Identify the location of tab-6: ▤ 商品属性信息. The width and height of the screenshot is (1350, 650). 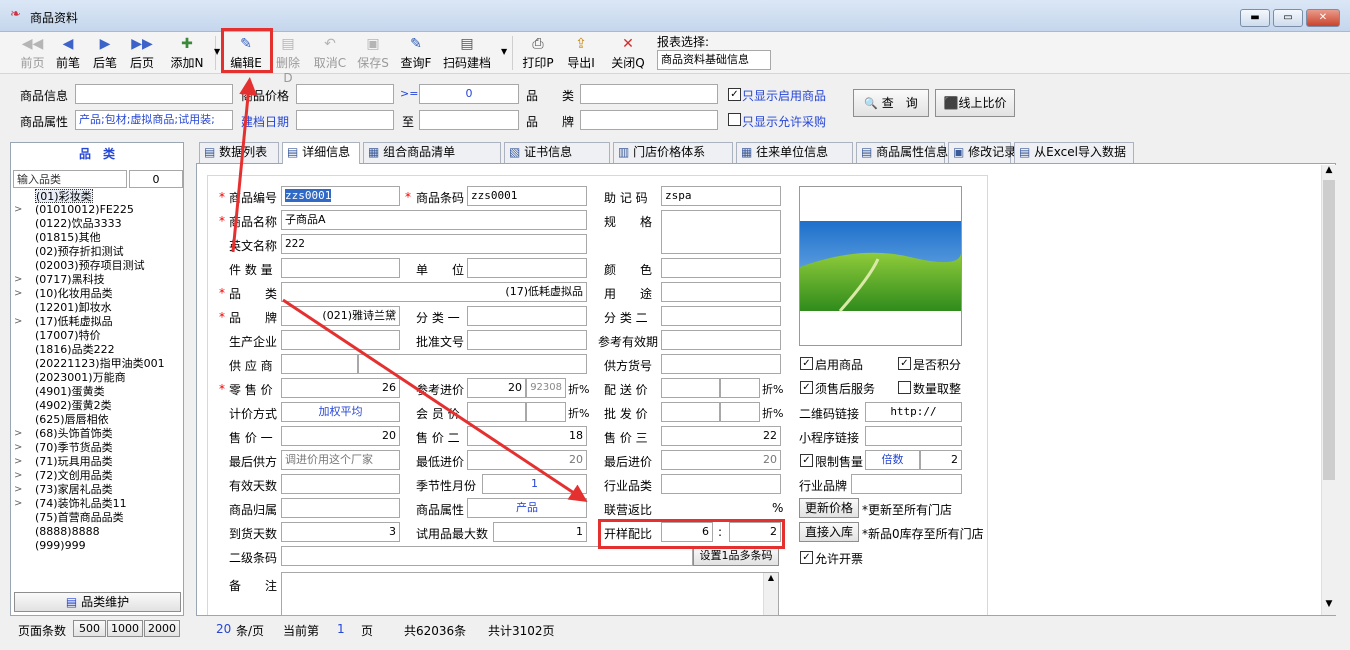
(902, 152).